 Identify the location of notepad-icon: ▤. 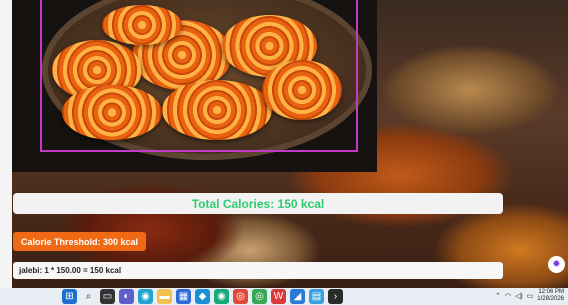
(316, 296).